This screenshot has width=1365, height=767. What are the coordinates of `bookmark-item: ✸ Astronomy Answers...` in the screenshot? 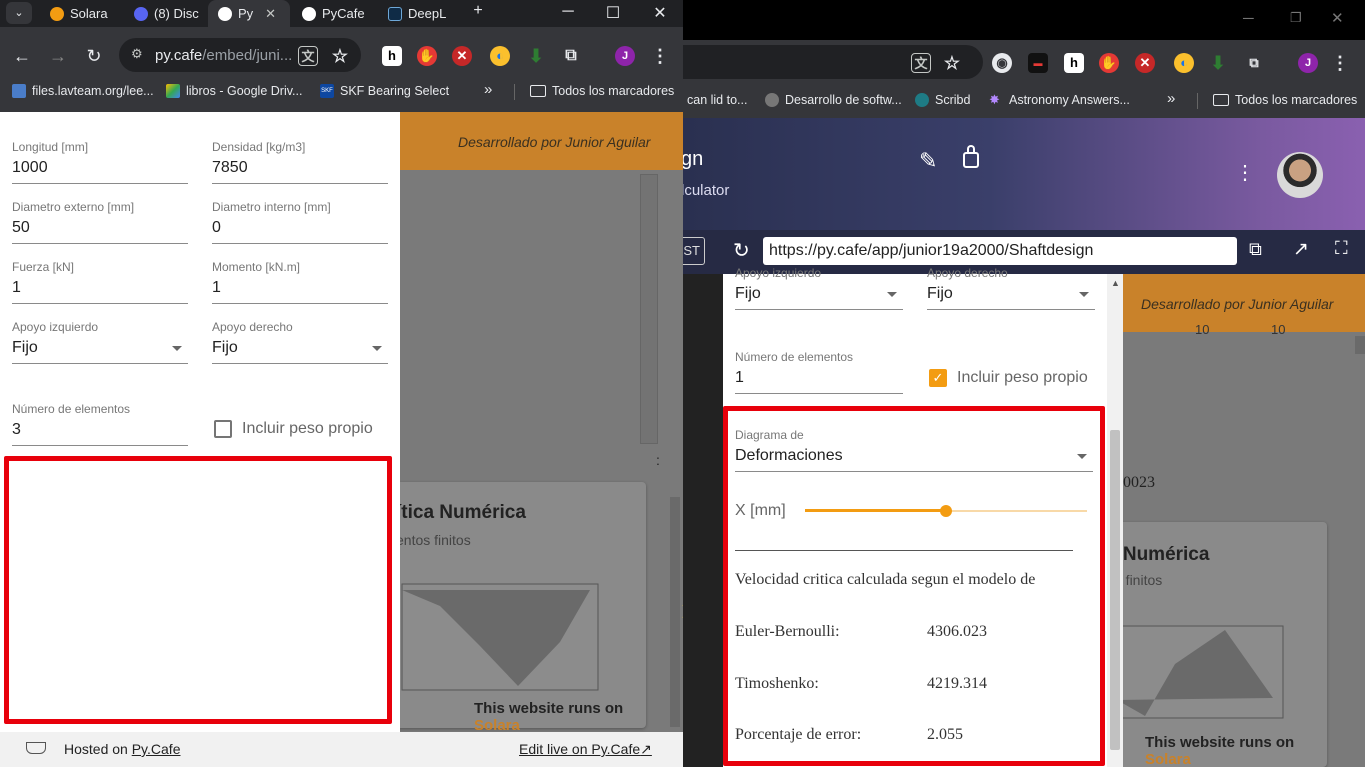 It's located at (1059, 100).